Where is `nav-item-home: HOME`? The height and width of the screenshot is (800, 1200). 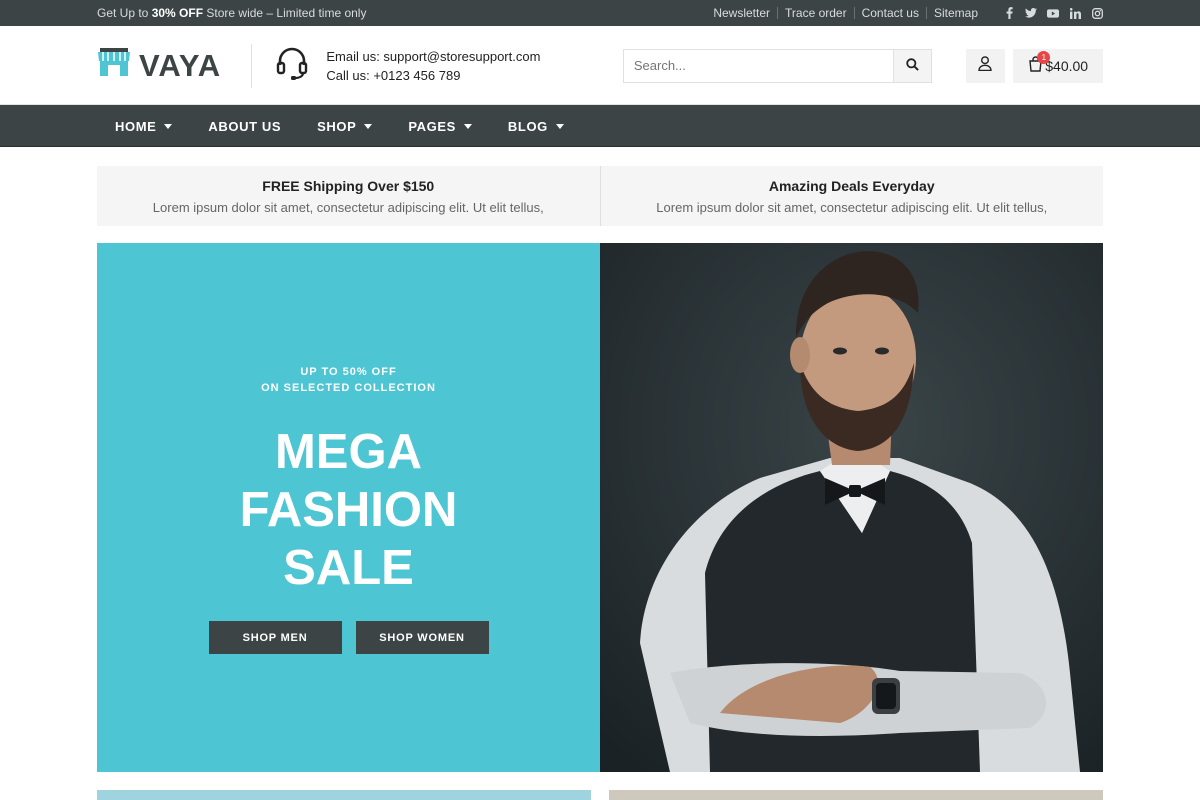 nav-item-home: HOME is located at coordinates (143, 126).